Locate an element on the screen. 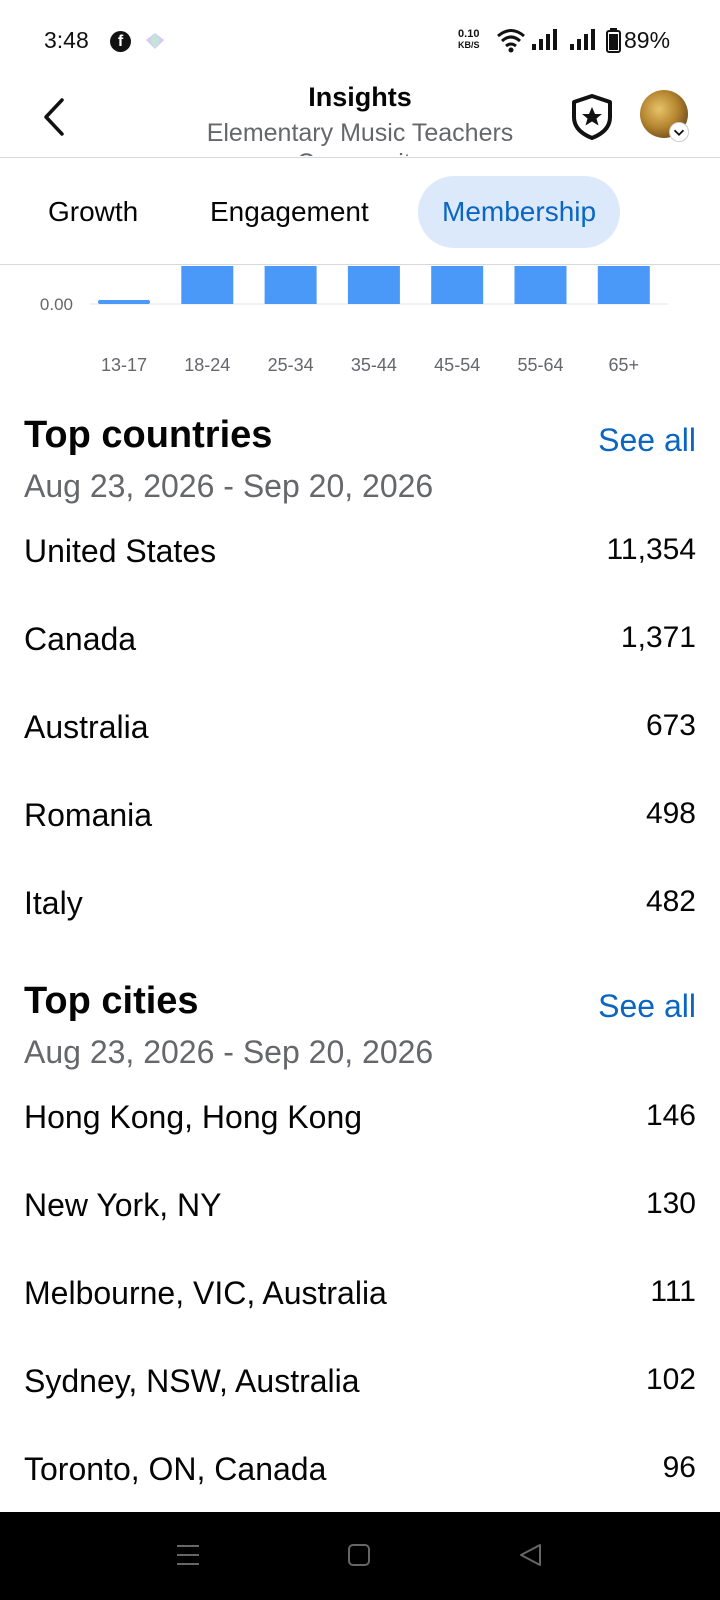 Image resolution: width=720 pixels, height=1600 pixels. cities-date-range: Aug 23, 2026 - Sep 20, 2026 is located at coordinates (229, 1052).